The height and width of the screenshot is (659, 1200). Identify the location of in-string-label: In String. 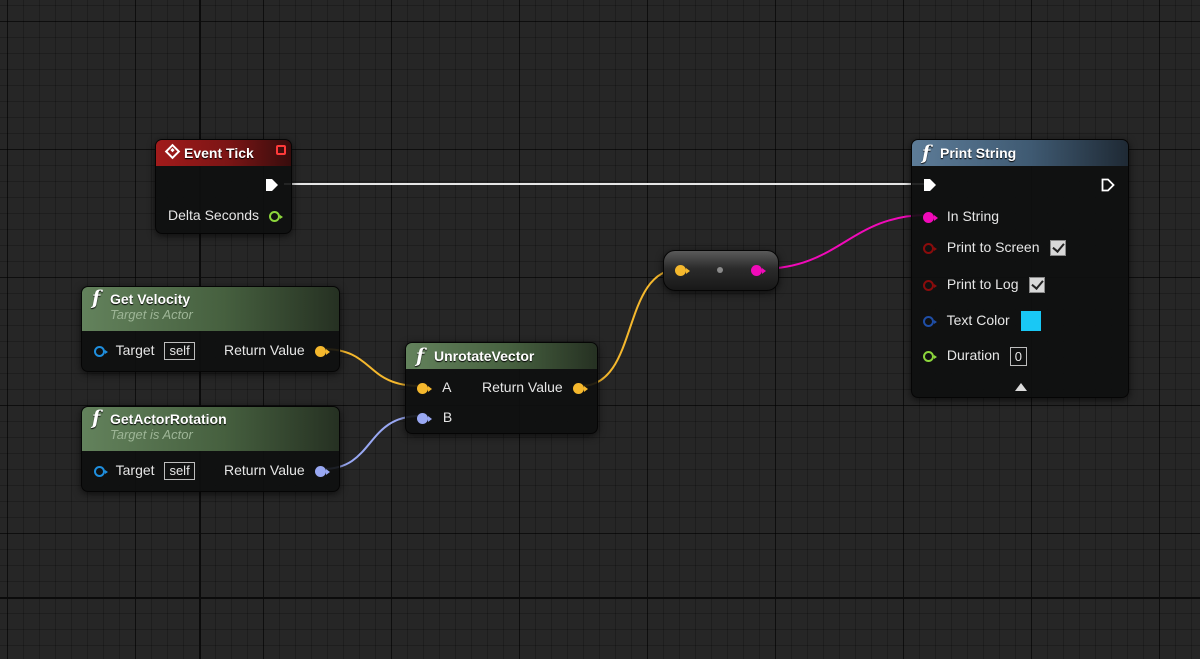
(973, 216).